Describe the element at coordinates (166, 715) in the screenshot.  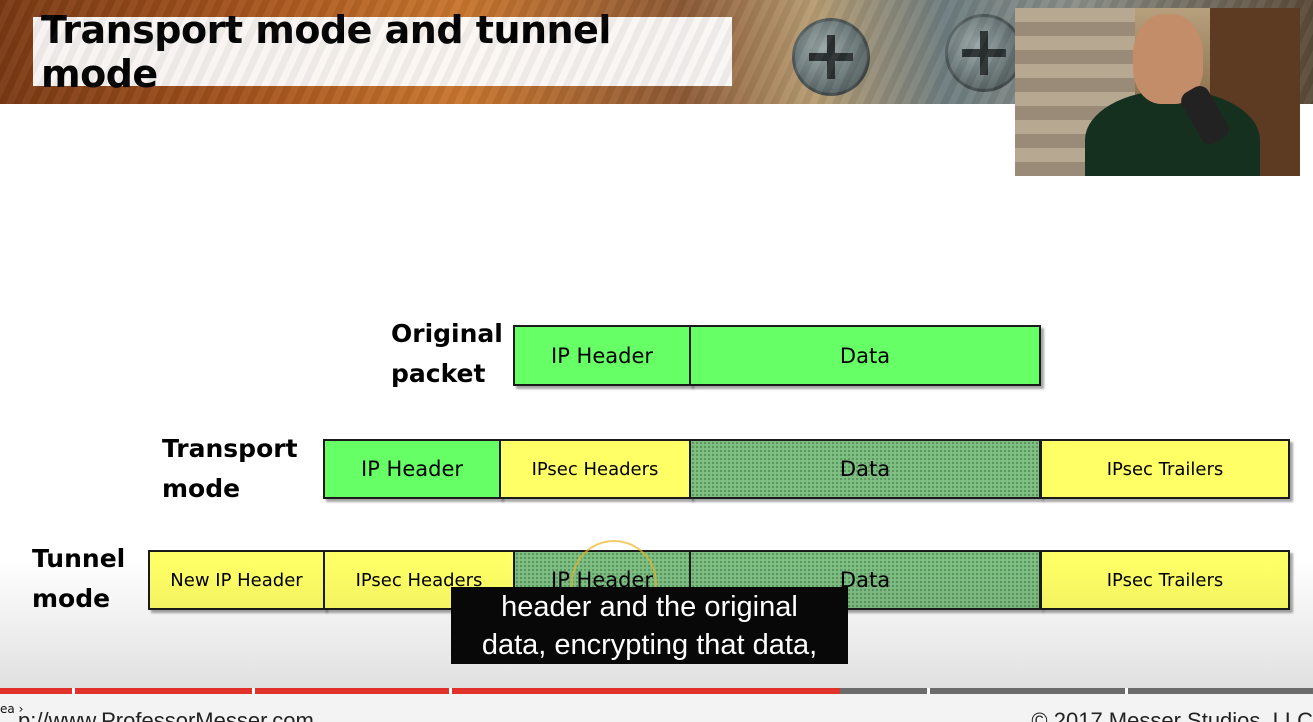
I see `footer-website: p://www.ProfessorMesser.com` at that location.